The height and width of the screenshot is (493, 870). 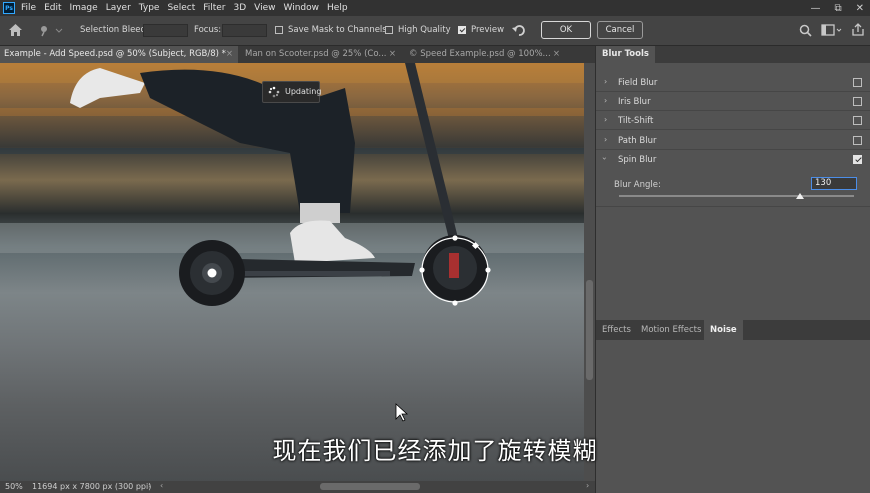 I want to click on blur-angle-slider, so click(x=736, y=196).